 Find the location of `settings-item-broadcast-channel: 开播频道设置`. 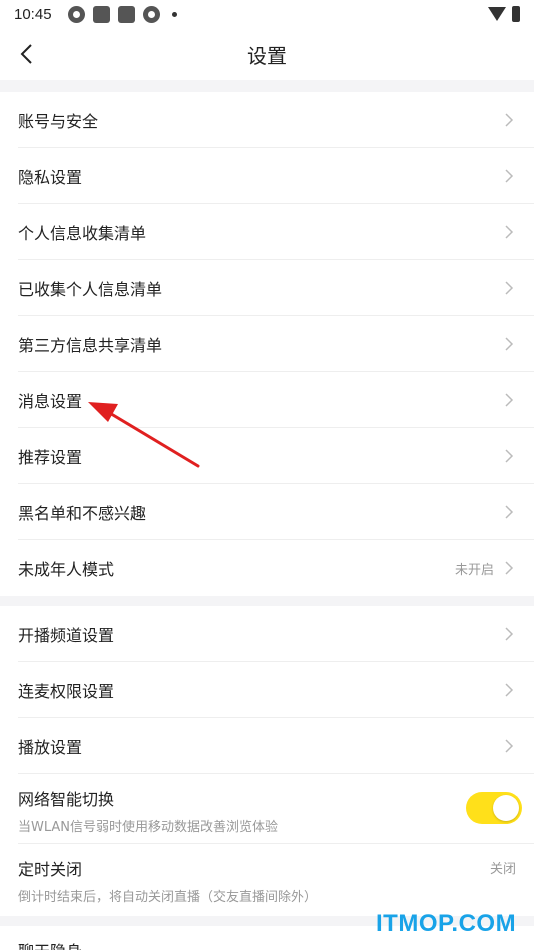

settings-item-broadcast-channel: 开播频道设置 is located at coordinates (276, 634).